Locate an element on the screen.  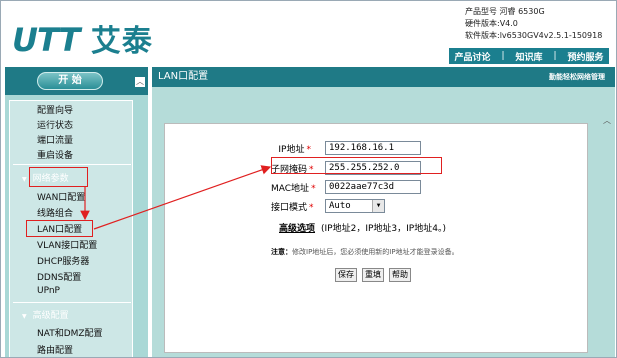
scroll-up-icon: ︿ is located at coordinates (607, 121).